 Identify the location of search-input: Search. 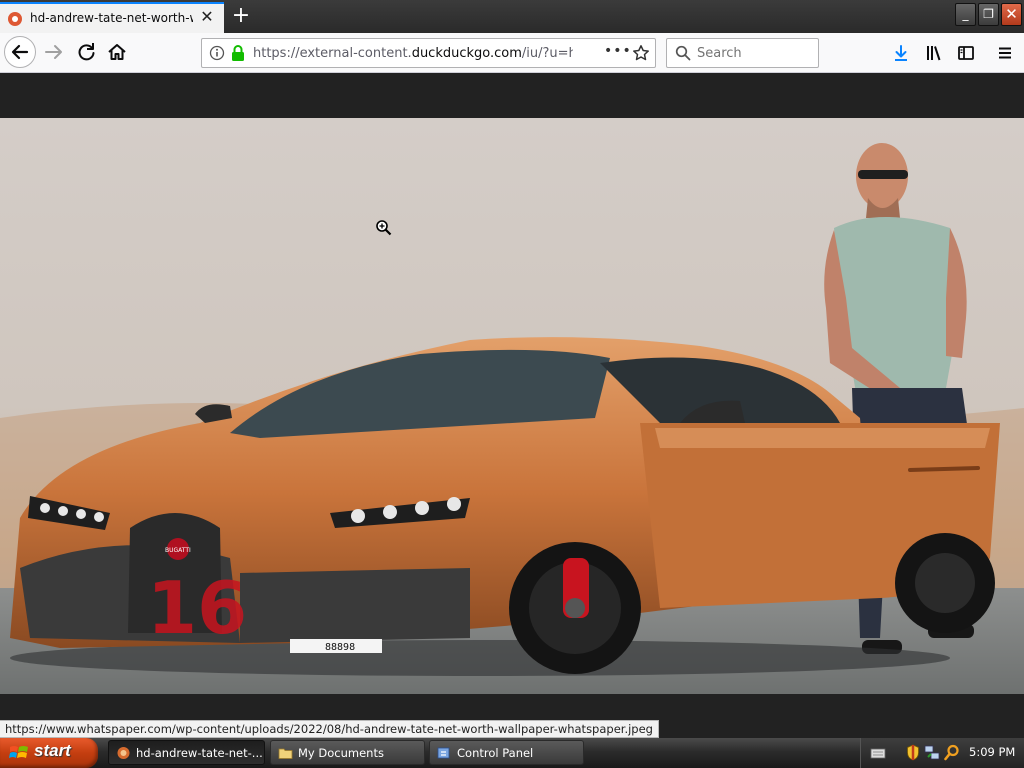
(742, 53).